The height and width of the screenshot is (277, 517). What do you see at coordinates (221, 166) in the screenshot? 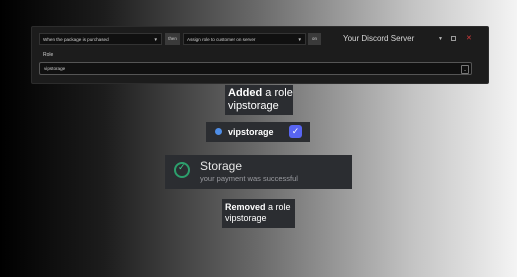
I see `toast-title: Storage` at bounding box center [221, 166].